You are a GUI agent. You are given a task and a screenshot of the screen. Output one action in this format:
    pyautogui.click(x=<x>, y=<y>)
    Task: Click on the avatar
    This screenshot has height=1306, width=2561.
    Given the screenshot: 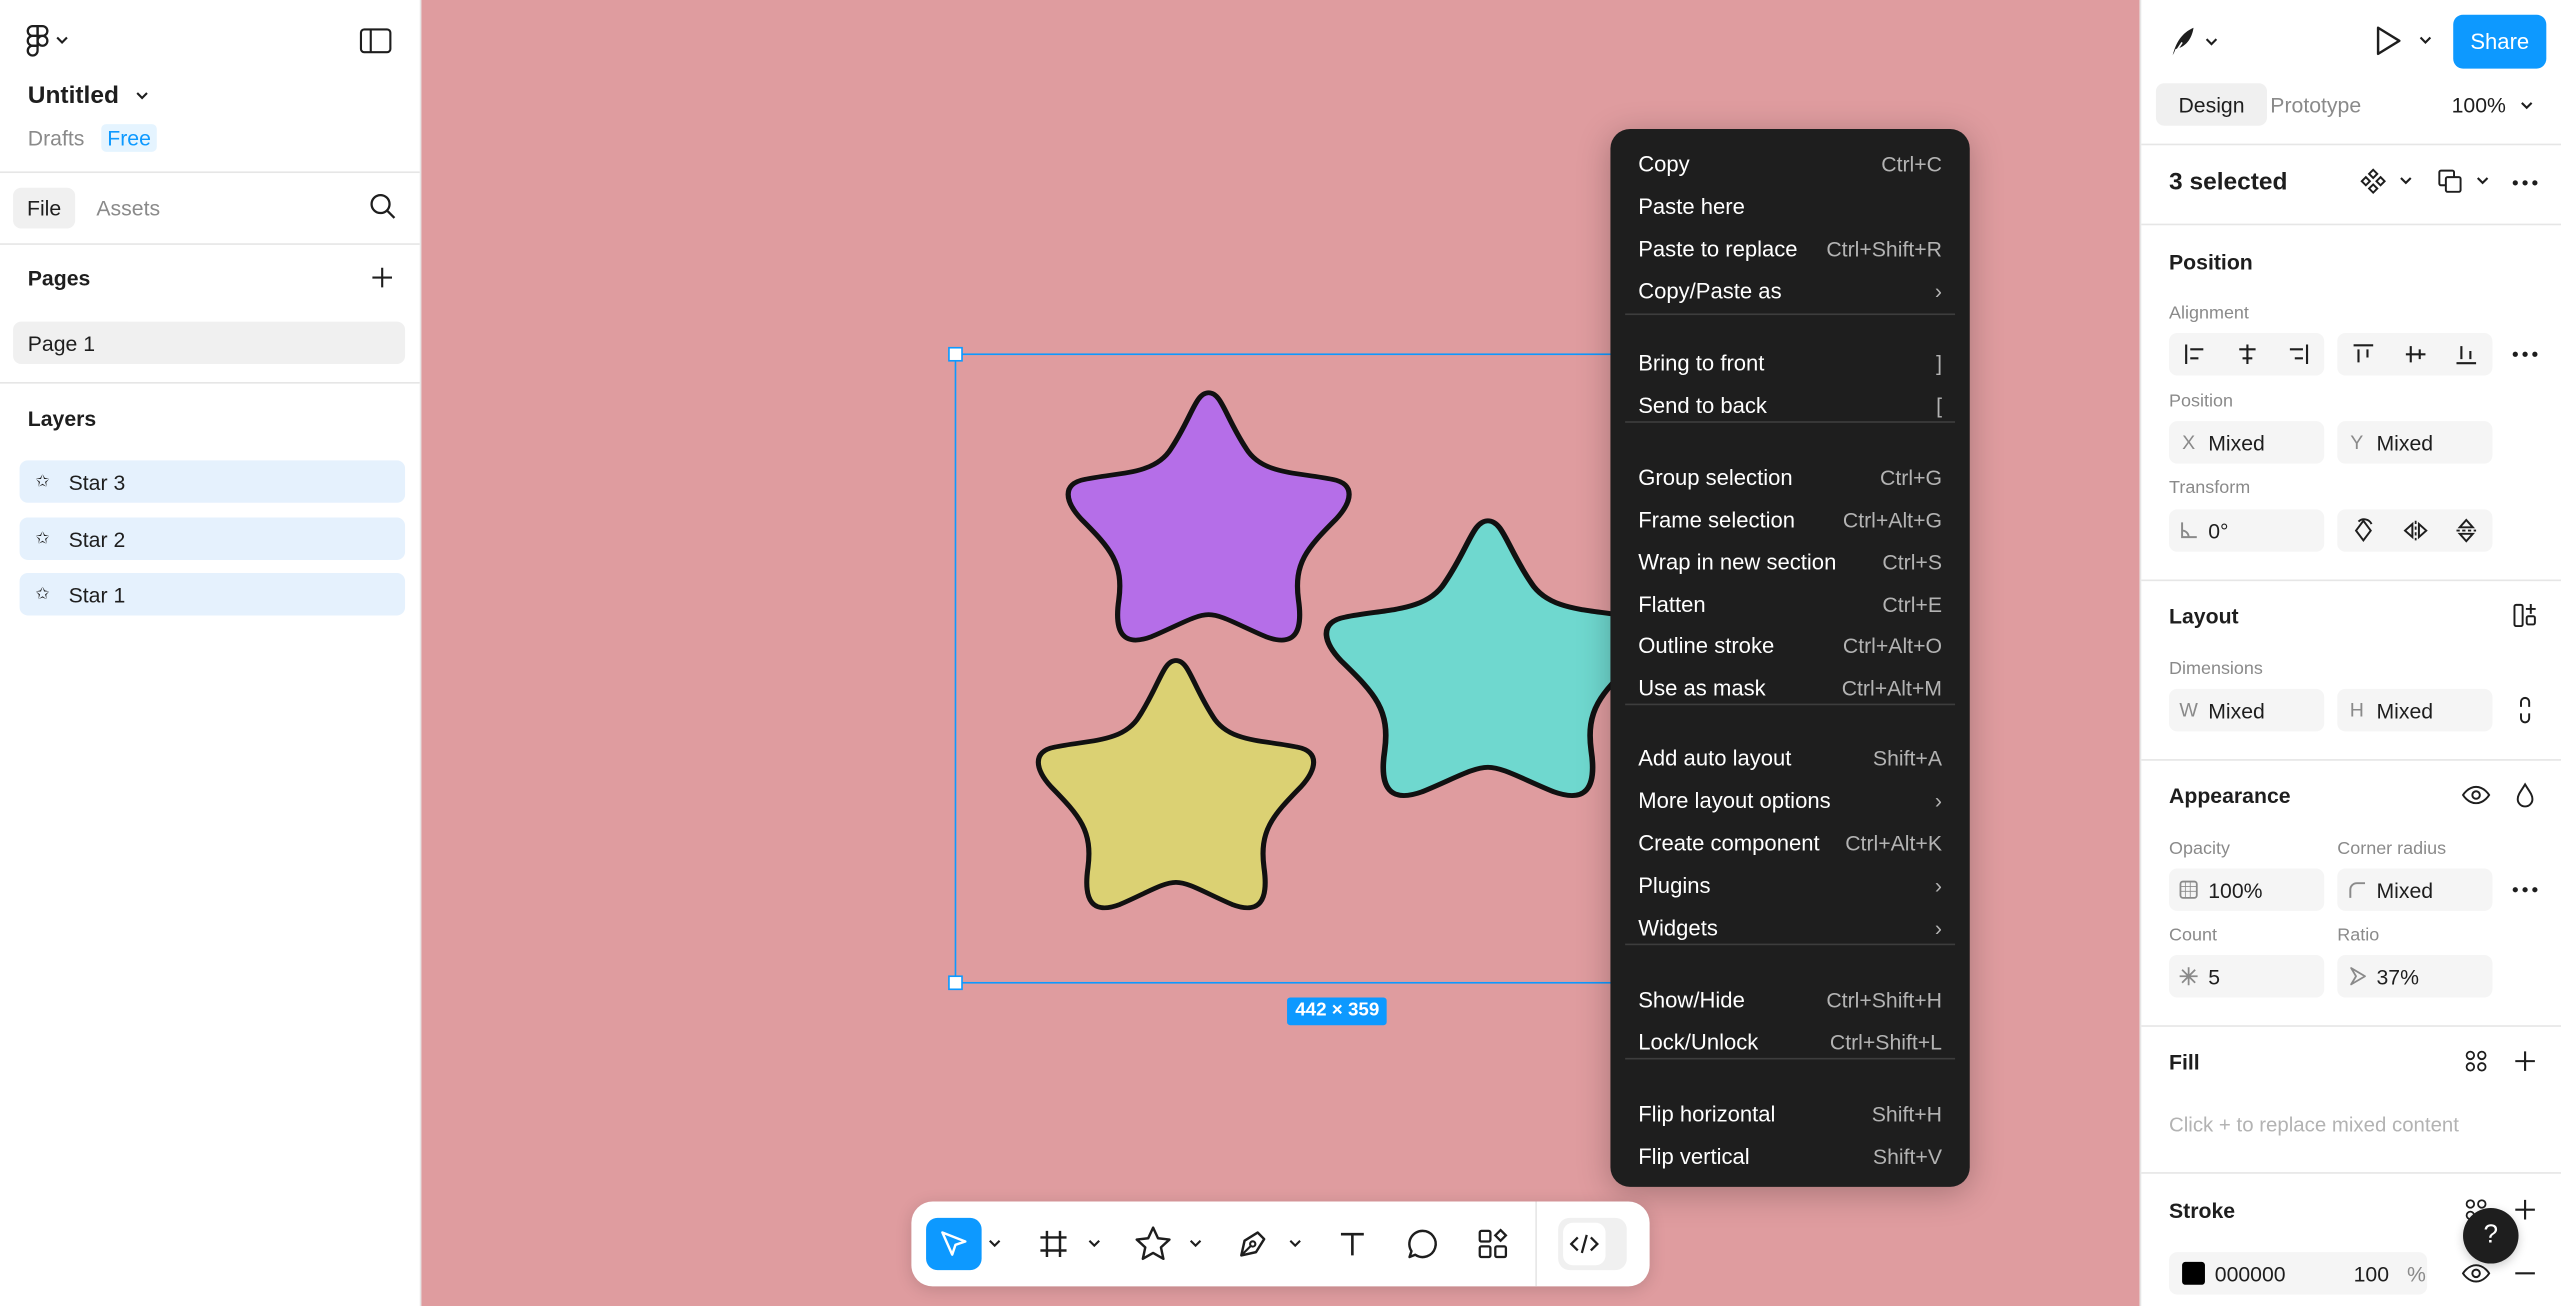 What is the action you would take?
    pyautogui.click(x=2197, y=42)
    